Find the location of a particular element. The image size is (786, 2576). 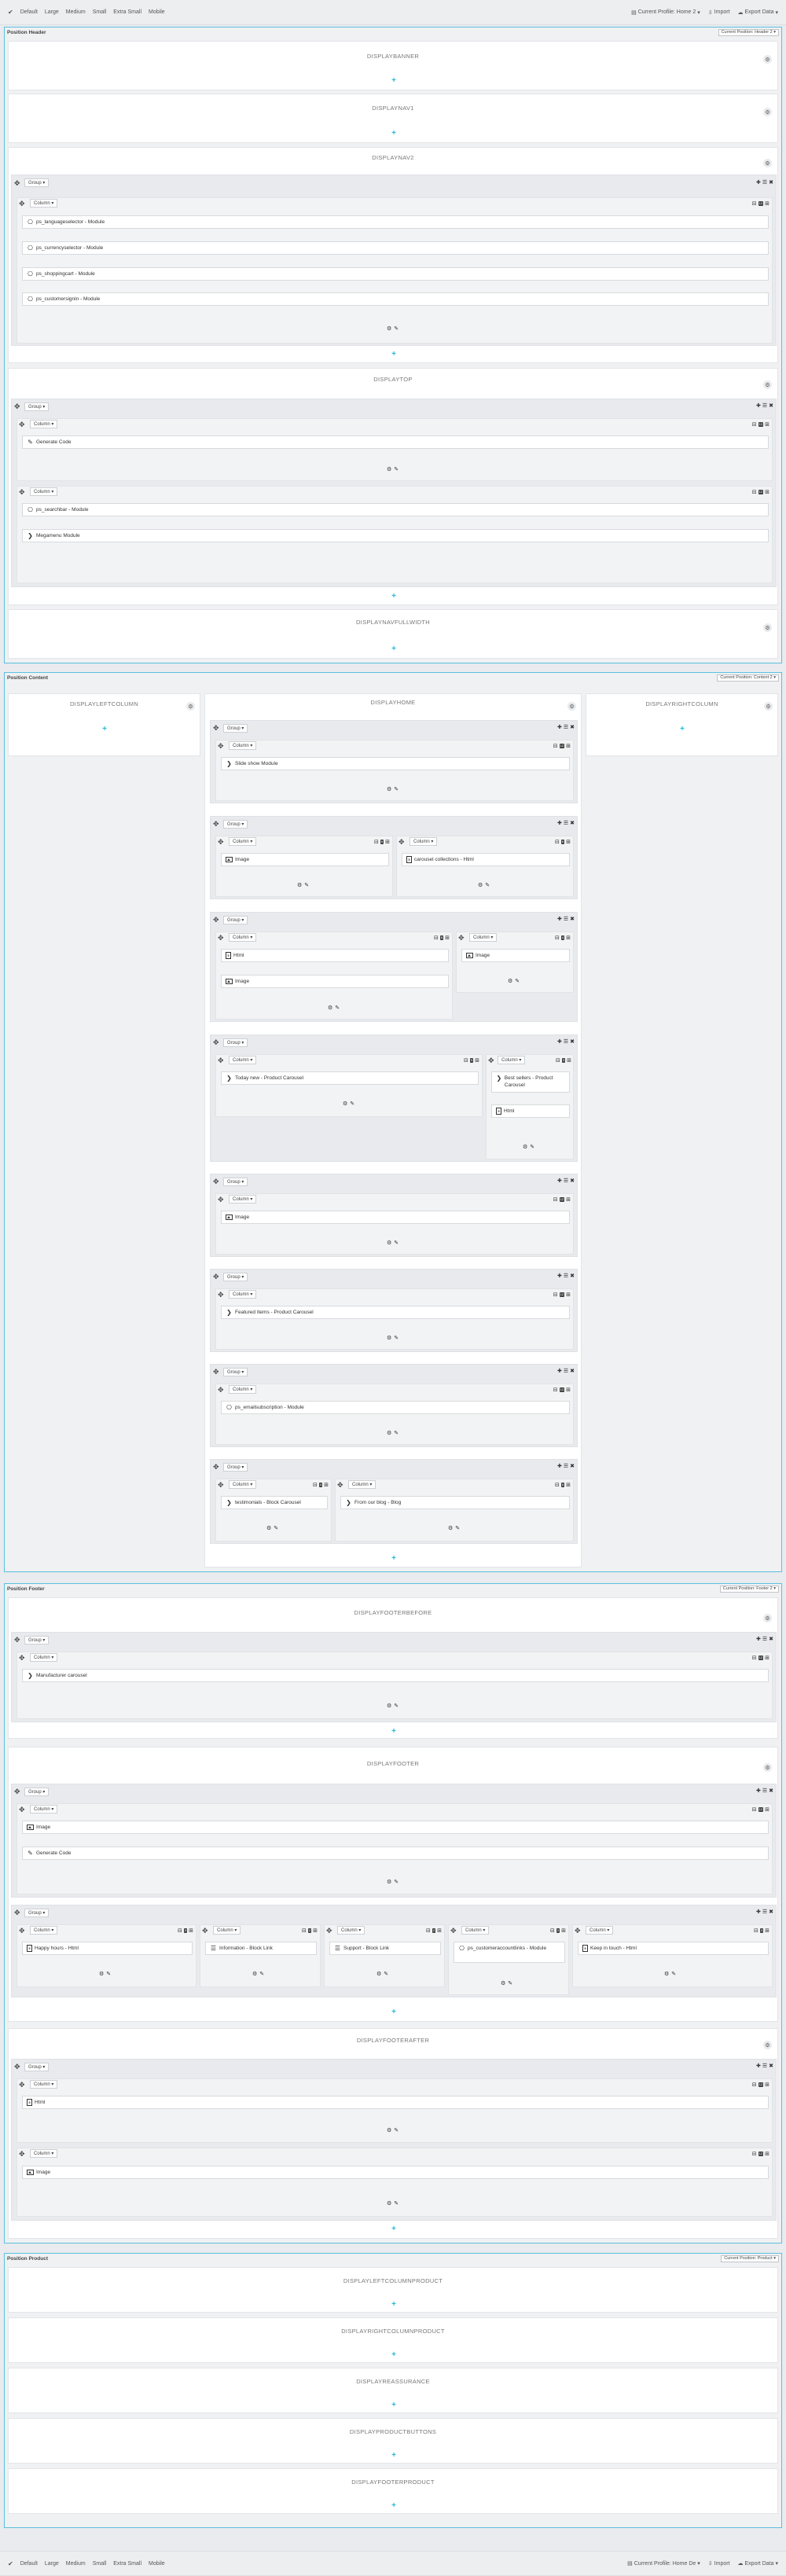

width-badge: 8 is located at coordinates (562, 1485).